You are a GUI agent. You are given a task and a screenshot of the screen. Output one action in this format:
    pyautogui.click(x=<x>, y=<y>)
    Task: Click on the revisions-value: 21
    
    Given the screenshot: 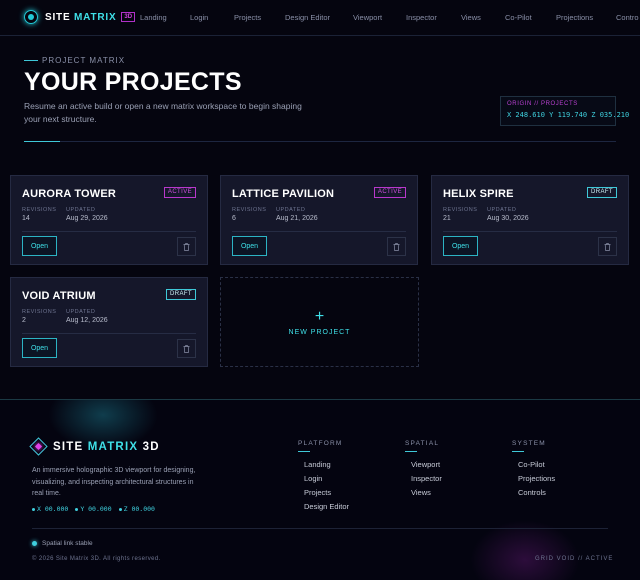 What is the action you would take?
    pyautogui.click(x=447, y=218)
    